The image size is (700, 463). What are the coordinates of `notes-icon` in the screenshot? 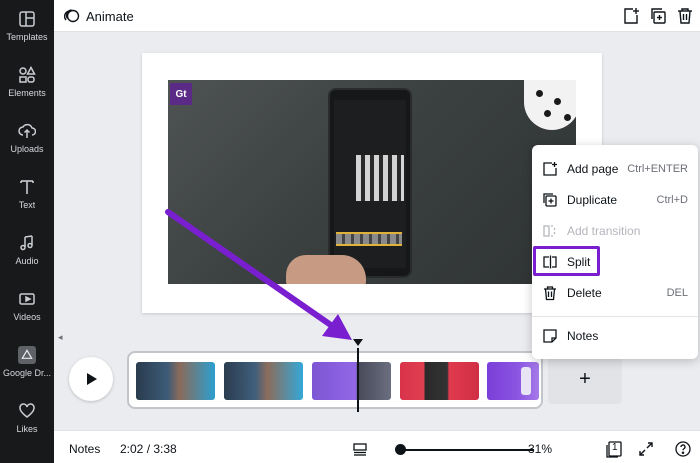 It's located at (550, 336).